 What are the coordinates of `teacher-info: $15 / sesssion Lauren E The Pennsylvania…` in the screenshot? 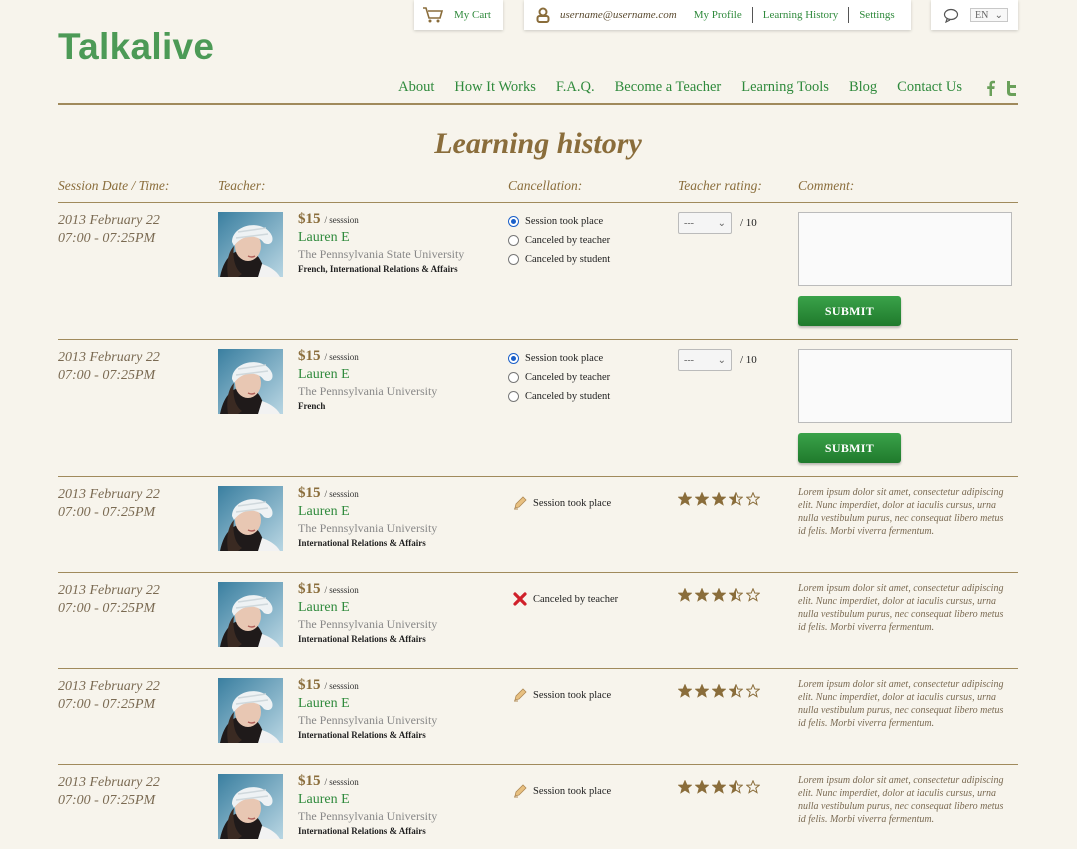 It's located at (367, 516).